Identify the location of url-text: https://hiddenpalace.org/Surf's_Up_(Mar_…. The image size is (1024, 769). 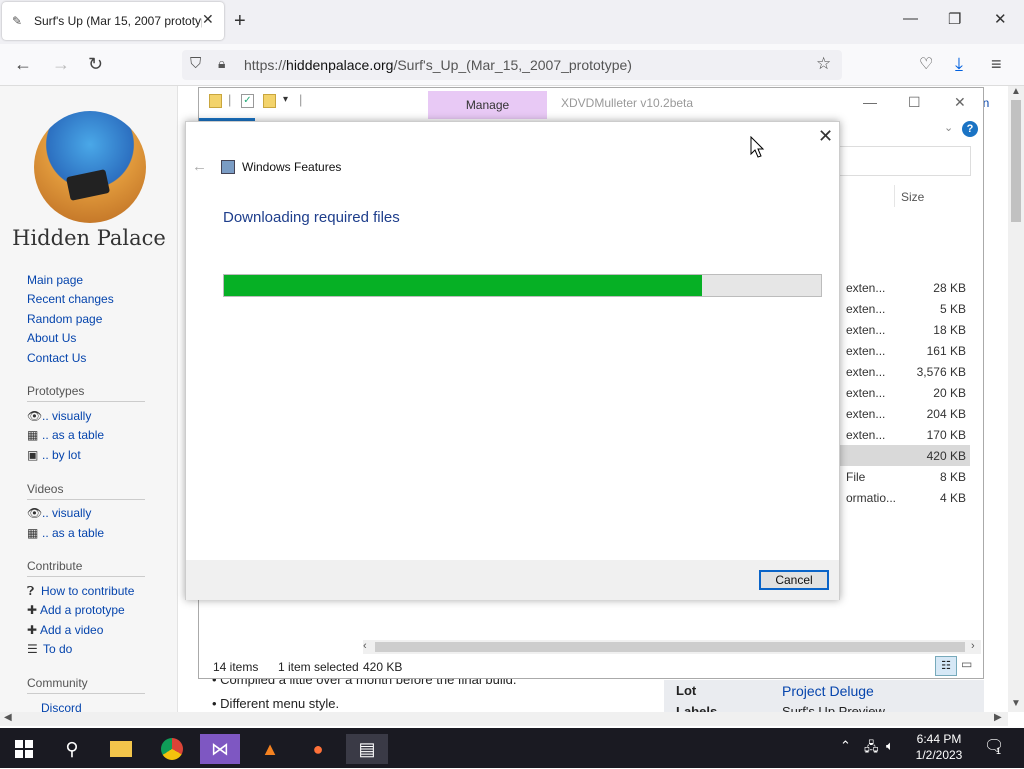
(438, 65).